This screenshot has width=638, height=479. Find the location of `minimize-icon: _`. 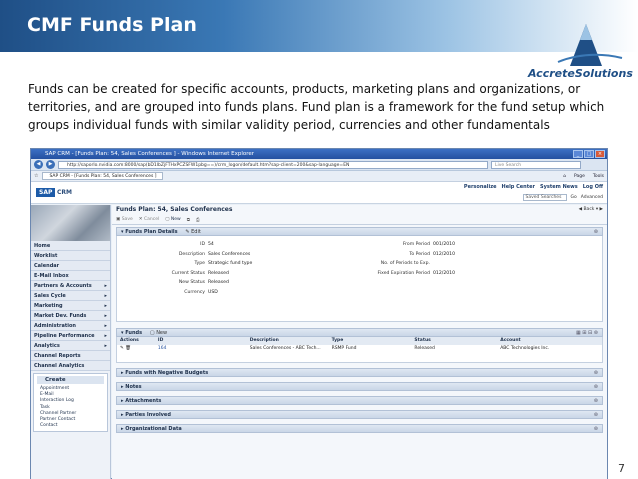

minimize-icon: _ is located at coordinates (578, 154).